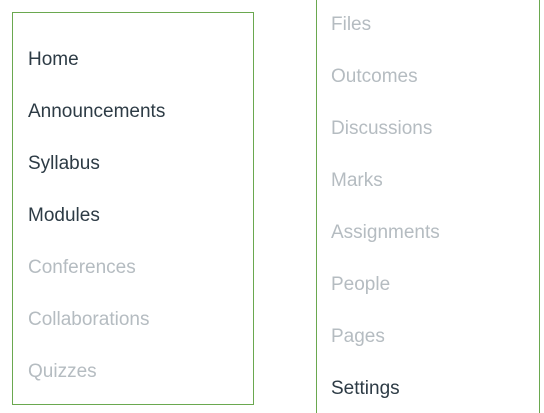 The image size is (544, 413). Describe the element at coordinates (435, 145) in the screenshot. I see `nav-item-discussions: Discussions` at that location.